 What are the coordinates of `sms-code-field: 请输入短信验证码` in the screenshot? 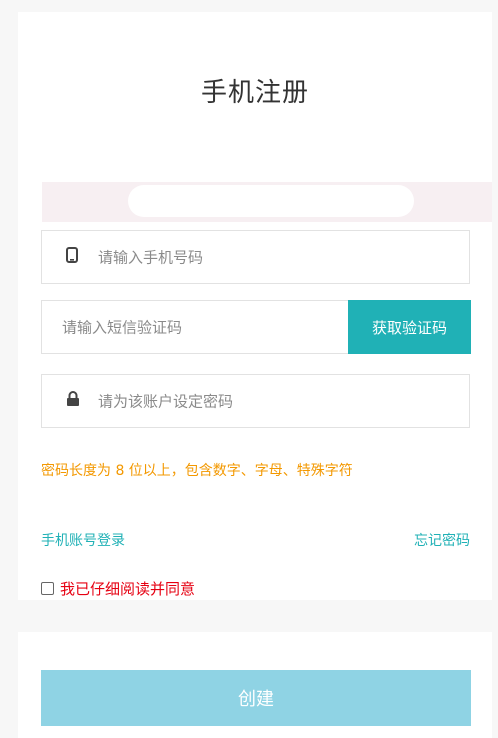 It's located at (195, 327).